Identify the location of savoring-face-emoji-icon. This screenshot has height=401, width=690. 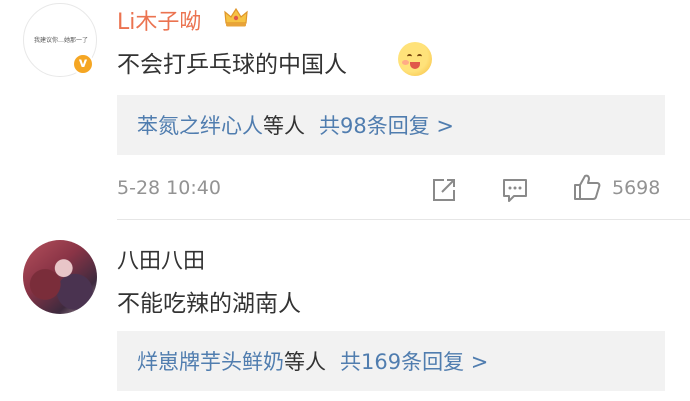
(415, 59).